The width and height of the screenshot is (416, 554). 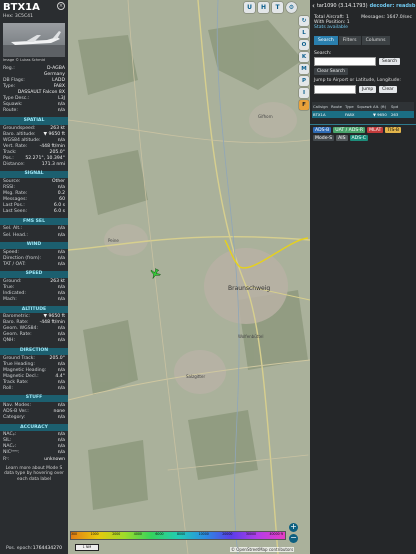 I want to click on column-header: Type, so click(x=350, y=106).